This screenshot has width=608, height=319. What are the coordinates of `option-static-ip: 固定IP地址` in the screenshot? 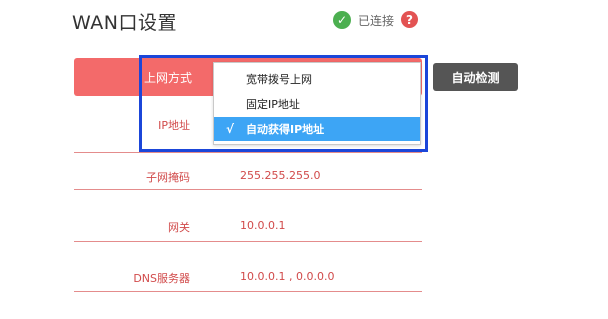 It's located at (317, 104).